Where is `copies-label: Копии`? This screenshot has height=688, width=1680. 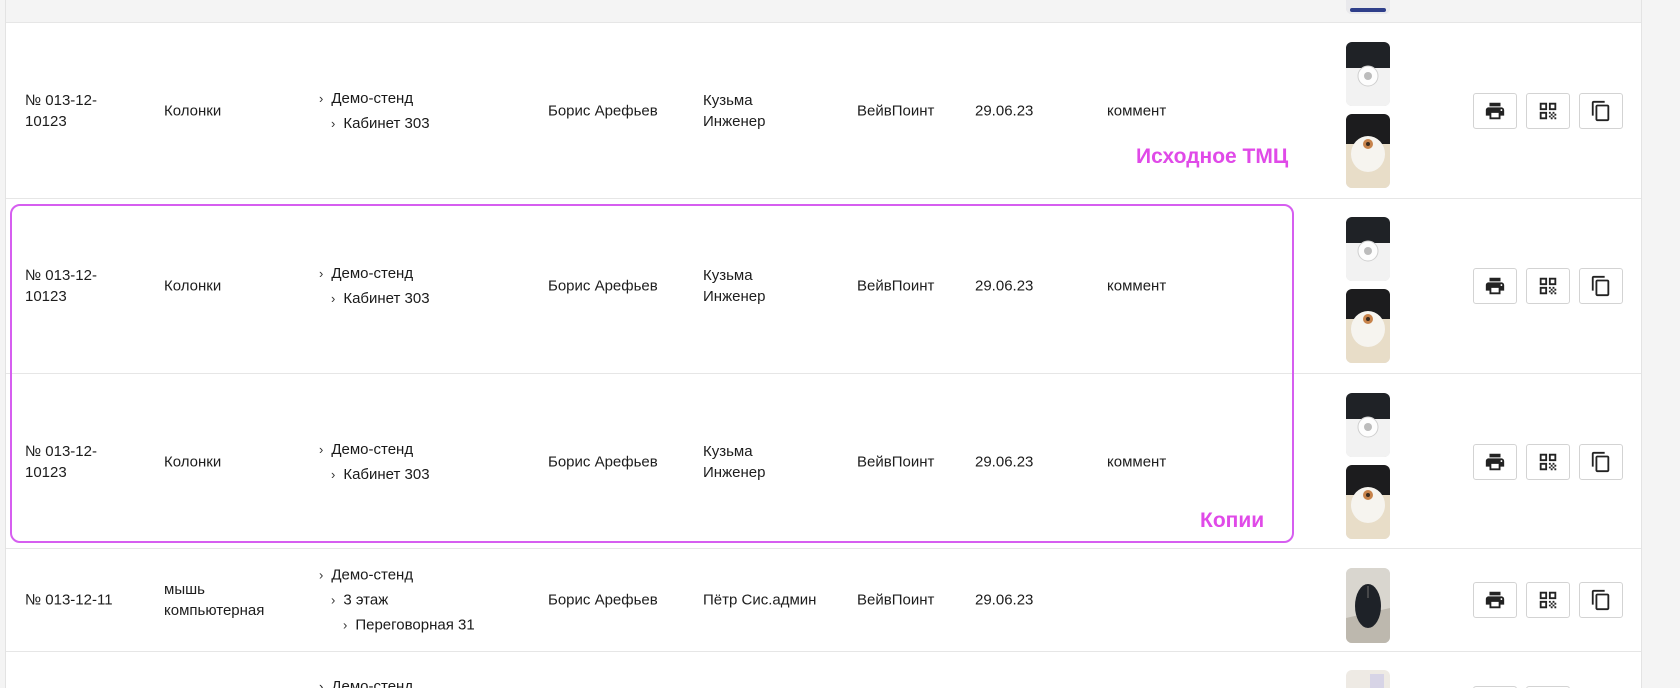
copies-label: Копии is located at coordinates (1232, 520).